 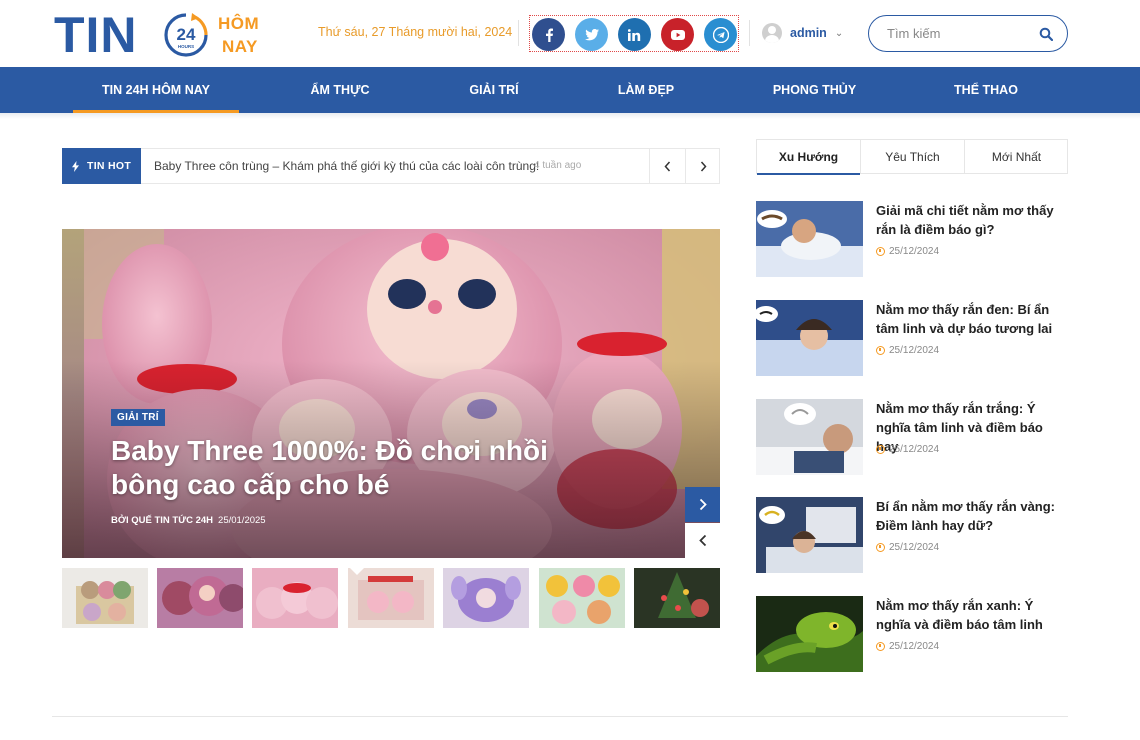 I want to click on facebook-icon, so click(x=548, y=34).